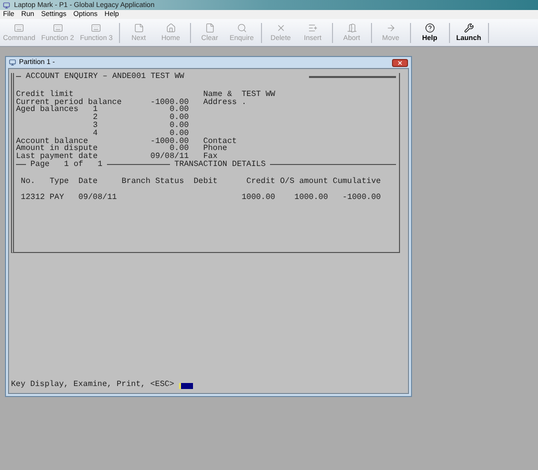 The height and width of the screenshot is (470, 538). What do you see at coordinates (95, 126) in the screenshot?
I see `bucket-number: 3` at bounding box center [95, 126].